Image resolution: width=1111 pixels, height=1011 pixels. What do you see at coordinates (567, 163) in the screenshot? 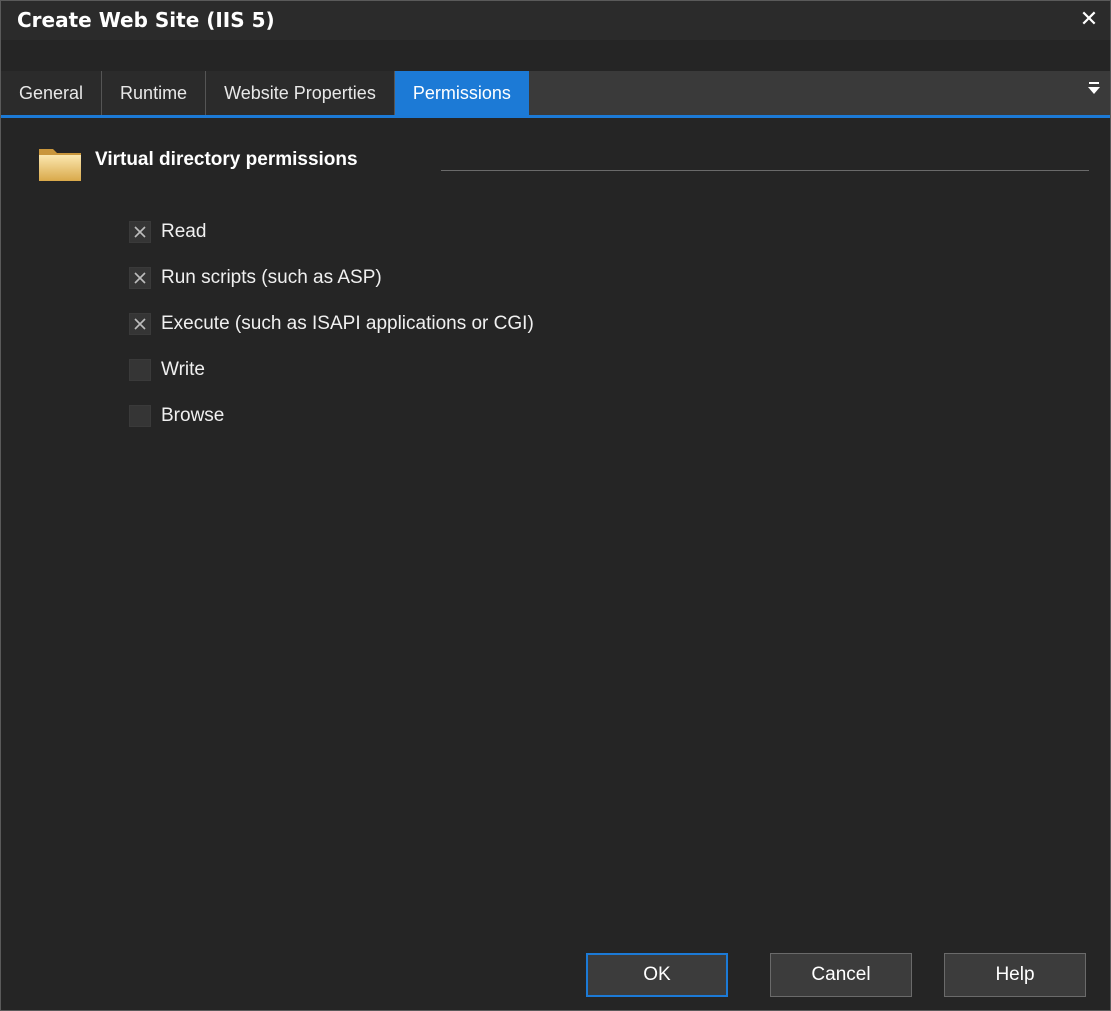
I see `group-header: Virtual directory permissions` at bounding box center [567, 163].